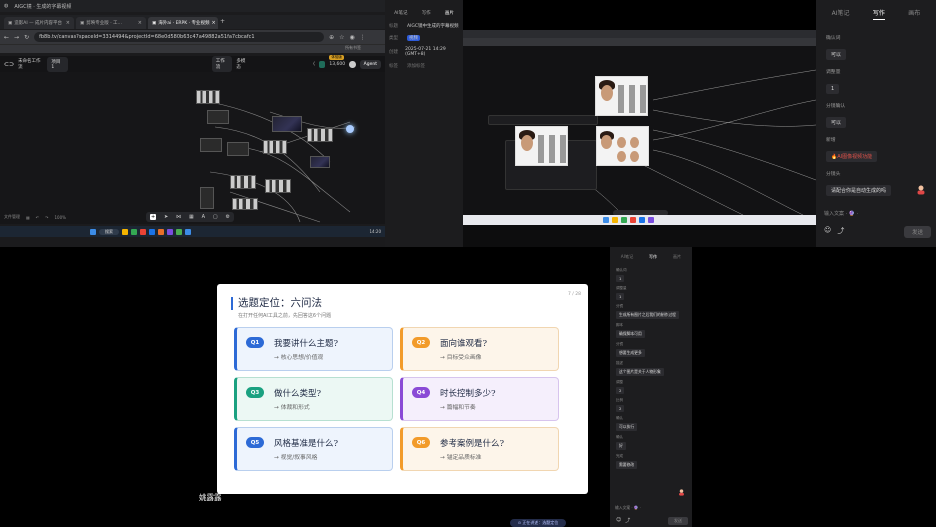  I want to click on bookmark-star-icon: ☆, so click(341, 37).